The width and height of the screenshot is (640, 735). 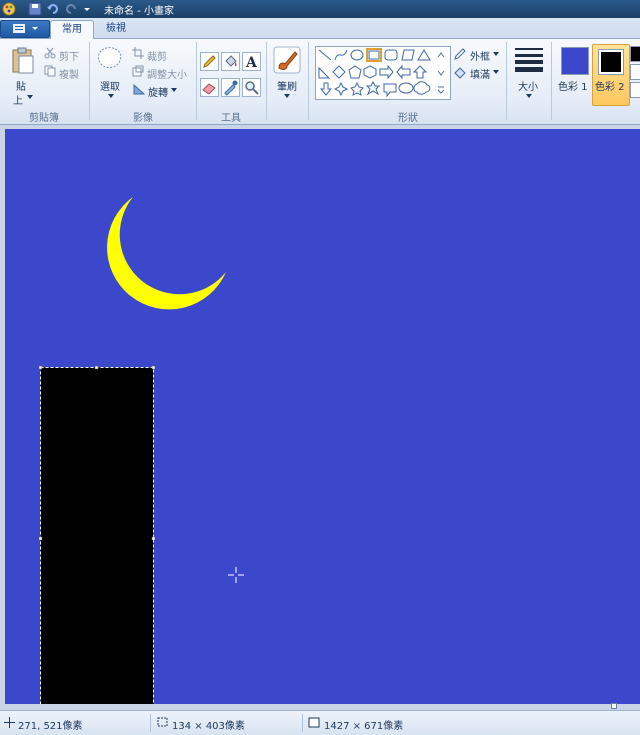 I want to click on fill-icon, so click(x=460, y=73).